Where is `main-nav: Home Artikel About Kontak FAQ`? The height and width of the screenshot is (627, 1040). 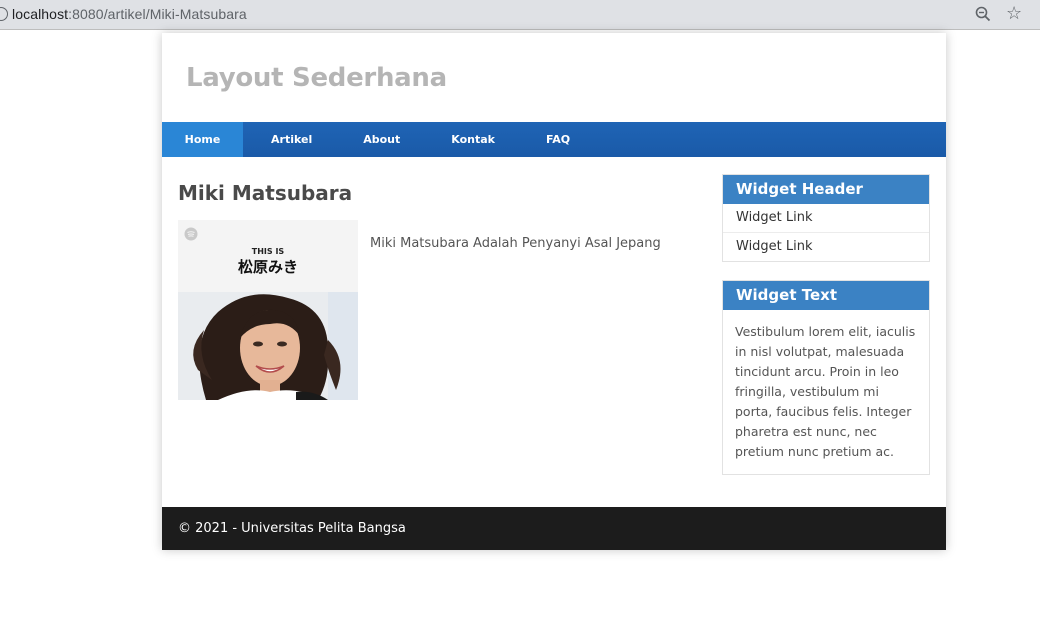
main-nav: Home Artikel About Kontak FAQ is located at coordinates (554, 139).